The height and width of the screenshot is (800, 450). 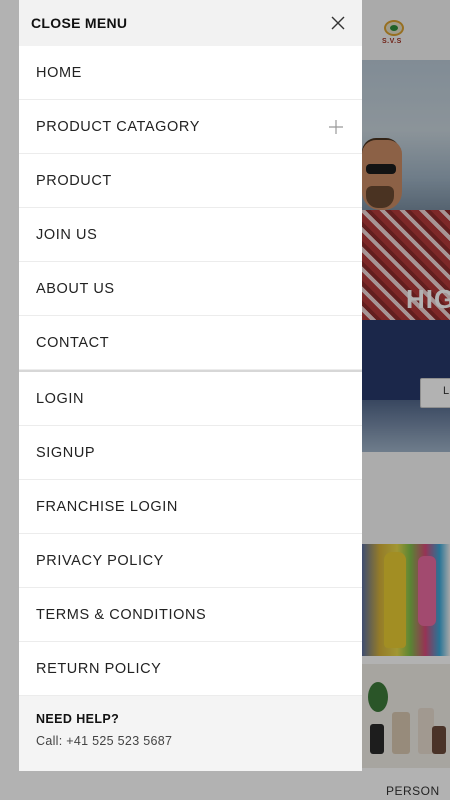 What do you see at coordinates (190, 343) in the screenshot?
I see `menu-item-contact: CONTACT` at bounding box center [190, 343].